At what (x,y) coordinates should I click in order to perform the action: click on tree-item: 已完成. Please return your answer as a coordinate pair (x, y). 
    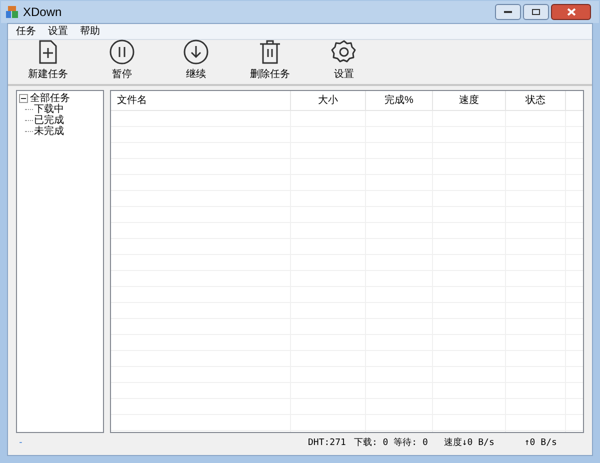
    Looking at the image, I should click on (49, 120).